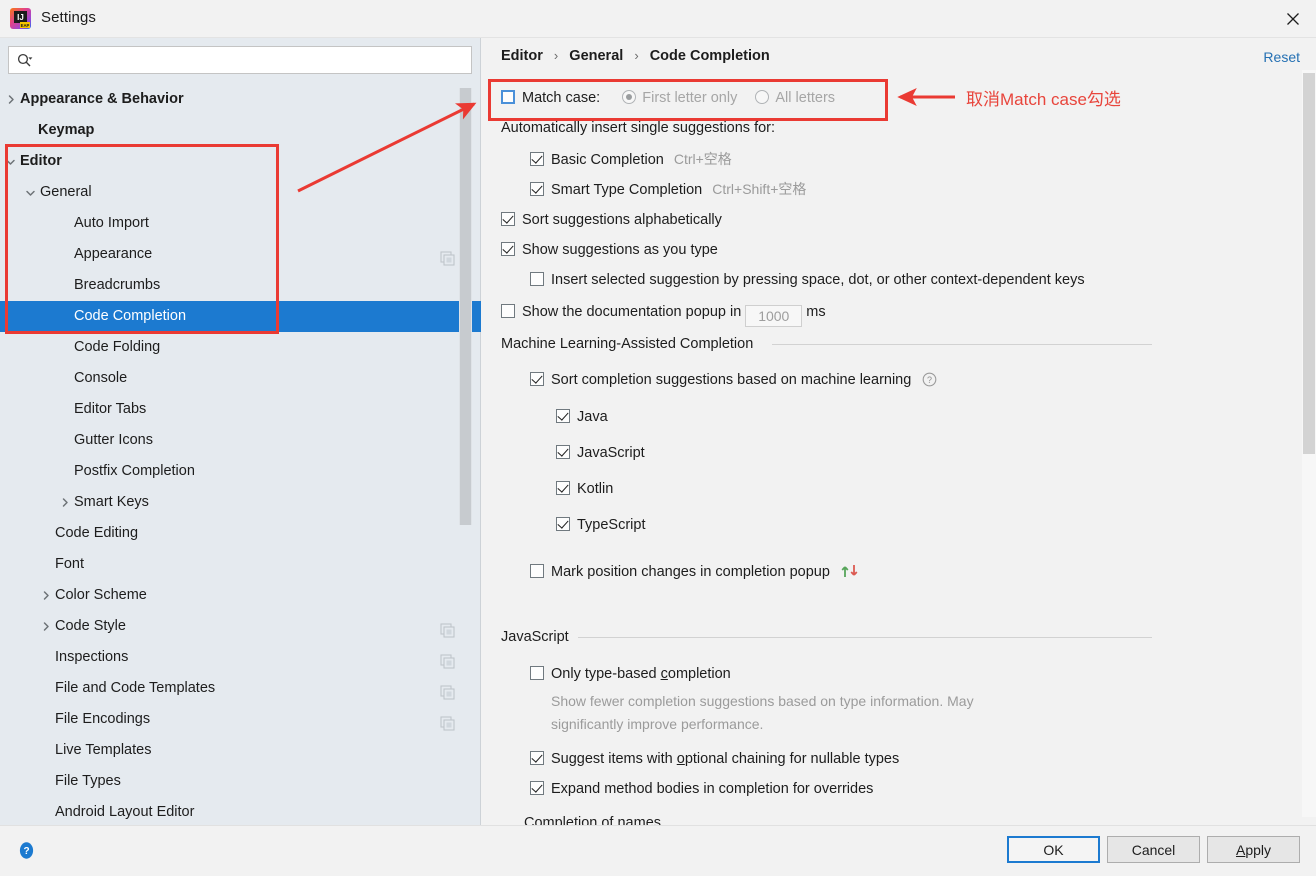 This screenshot has width=1316, height=876. Describe the element at coordinates (253, 60) in the screenshot. I see `search-input` at that location.